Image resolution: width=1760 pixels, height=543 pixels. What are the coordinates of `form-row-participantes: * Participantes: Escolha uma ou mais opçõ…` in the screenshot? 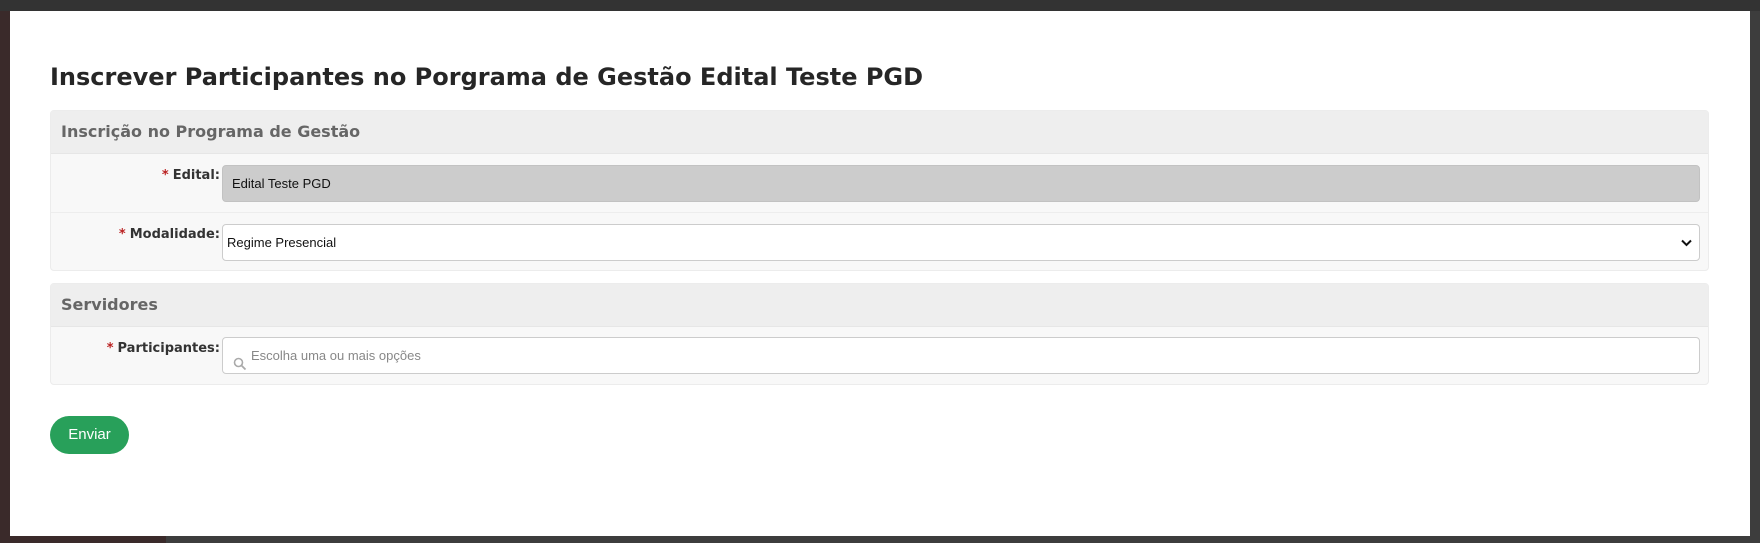 It's located at (879, 356).